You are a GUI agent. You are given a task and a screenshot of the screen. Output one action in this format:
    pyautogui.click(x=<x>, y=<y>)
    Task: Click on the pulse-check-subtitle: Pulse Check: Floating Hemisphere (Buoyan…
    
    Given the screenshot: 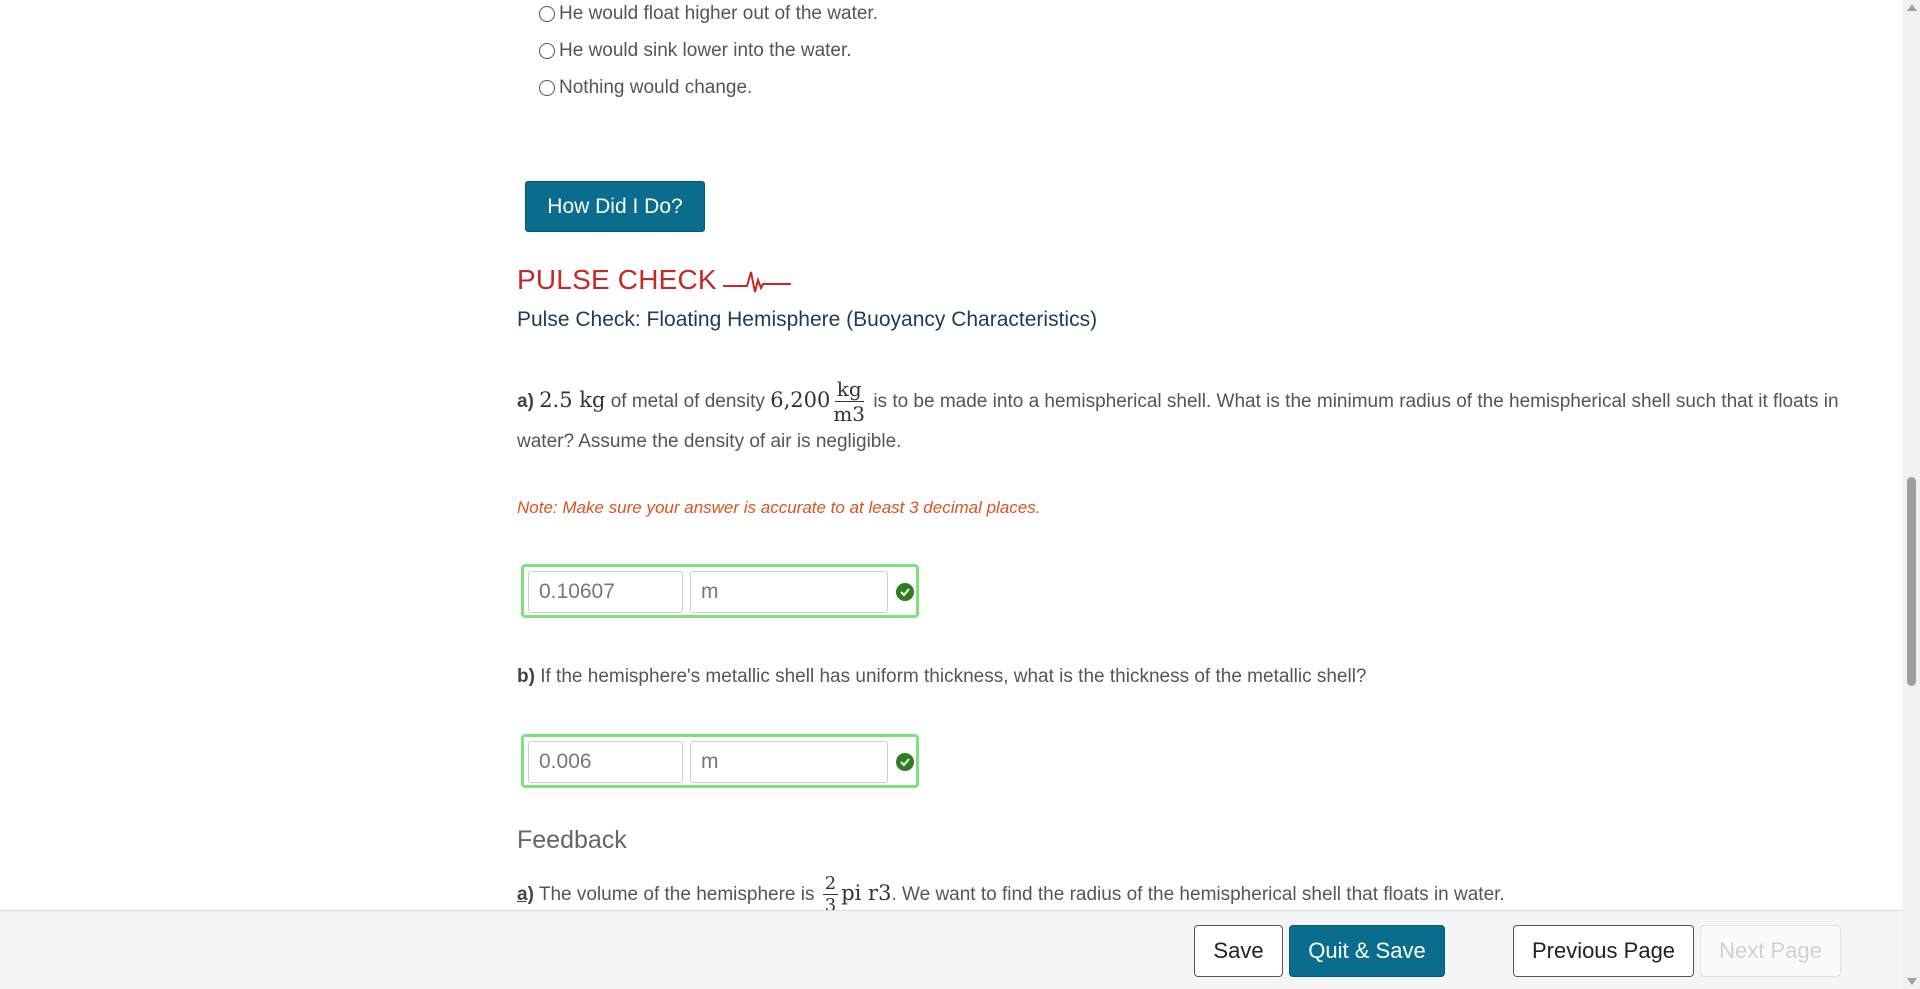 What is the action you would take?
    pyautogui.click(x=807, y=319)
    